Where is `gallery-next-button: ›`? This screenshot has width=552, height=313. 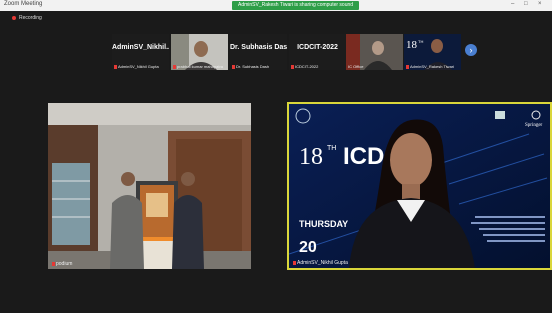 gallery-next-button: › is located at coordinates (471, 50).